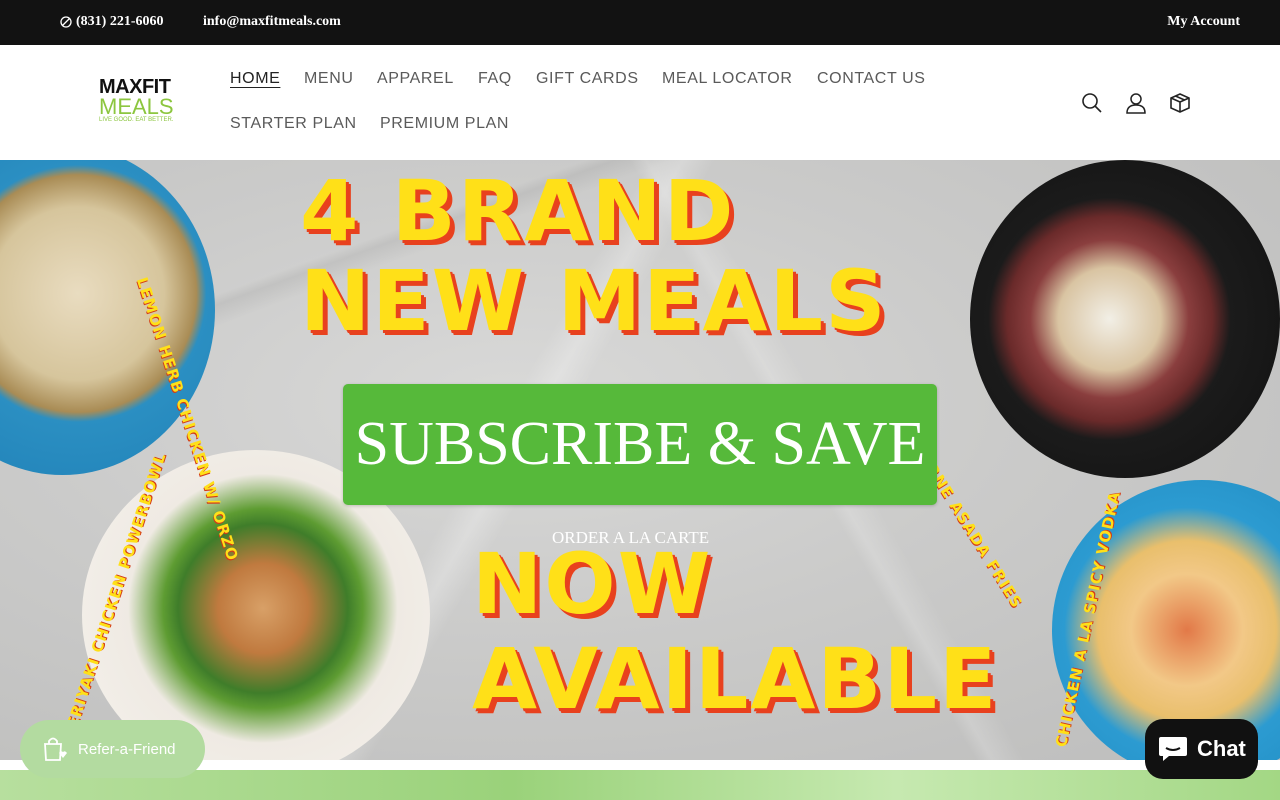  Describe the element at coordinates (640, 444) in the screenshot. I see `subscribe-save-button: SUBSCRIBE & SAVE` at that location.